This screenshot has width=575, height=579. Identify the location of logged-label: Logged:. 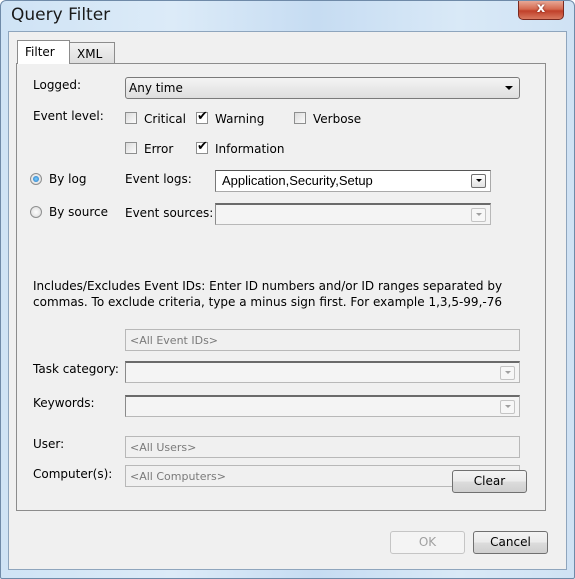
(57, 85).